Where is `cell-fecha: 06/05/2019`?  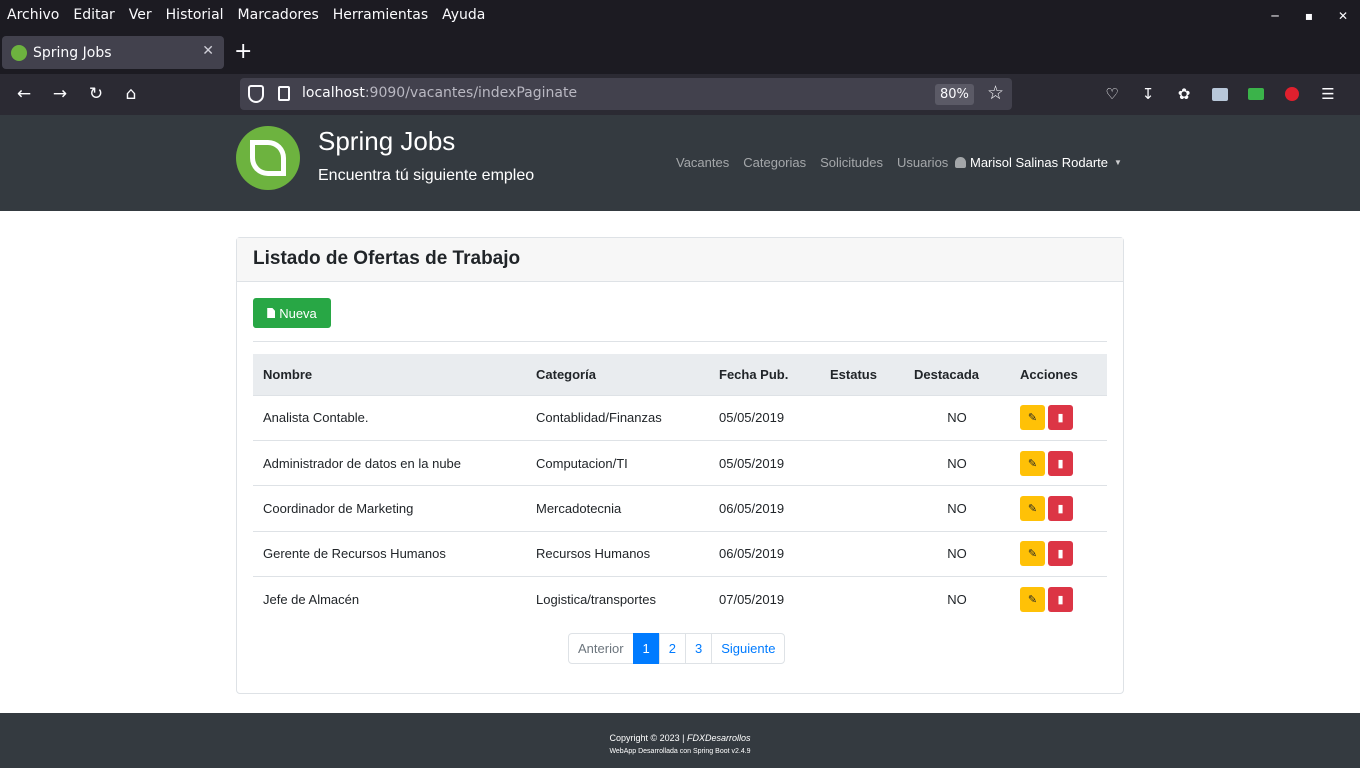 cell-fecha: 06/05/2019 is located at coordinates (764, 553).